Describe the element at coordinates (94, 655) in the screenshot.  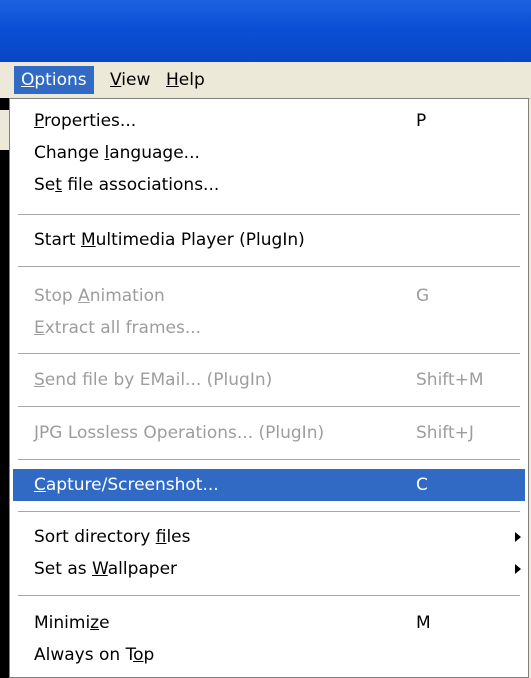
I see `menu-item-label: Always on Top` at that location.